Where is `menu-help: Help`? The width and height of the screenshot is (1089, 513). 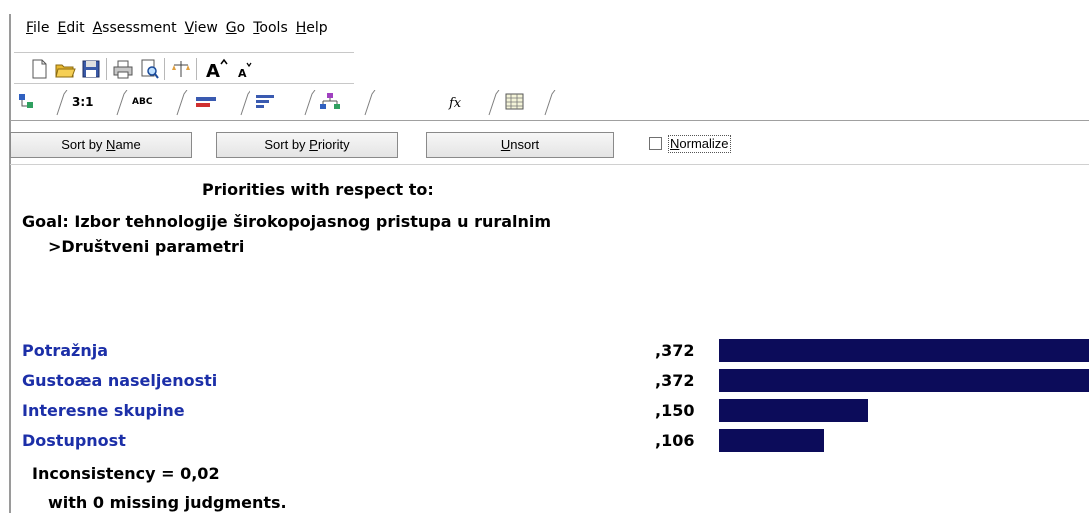 menu-help: Help is located at coordinates (312, 30).